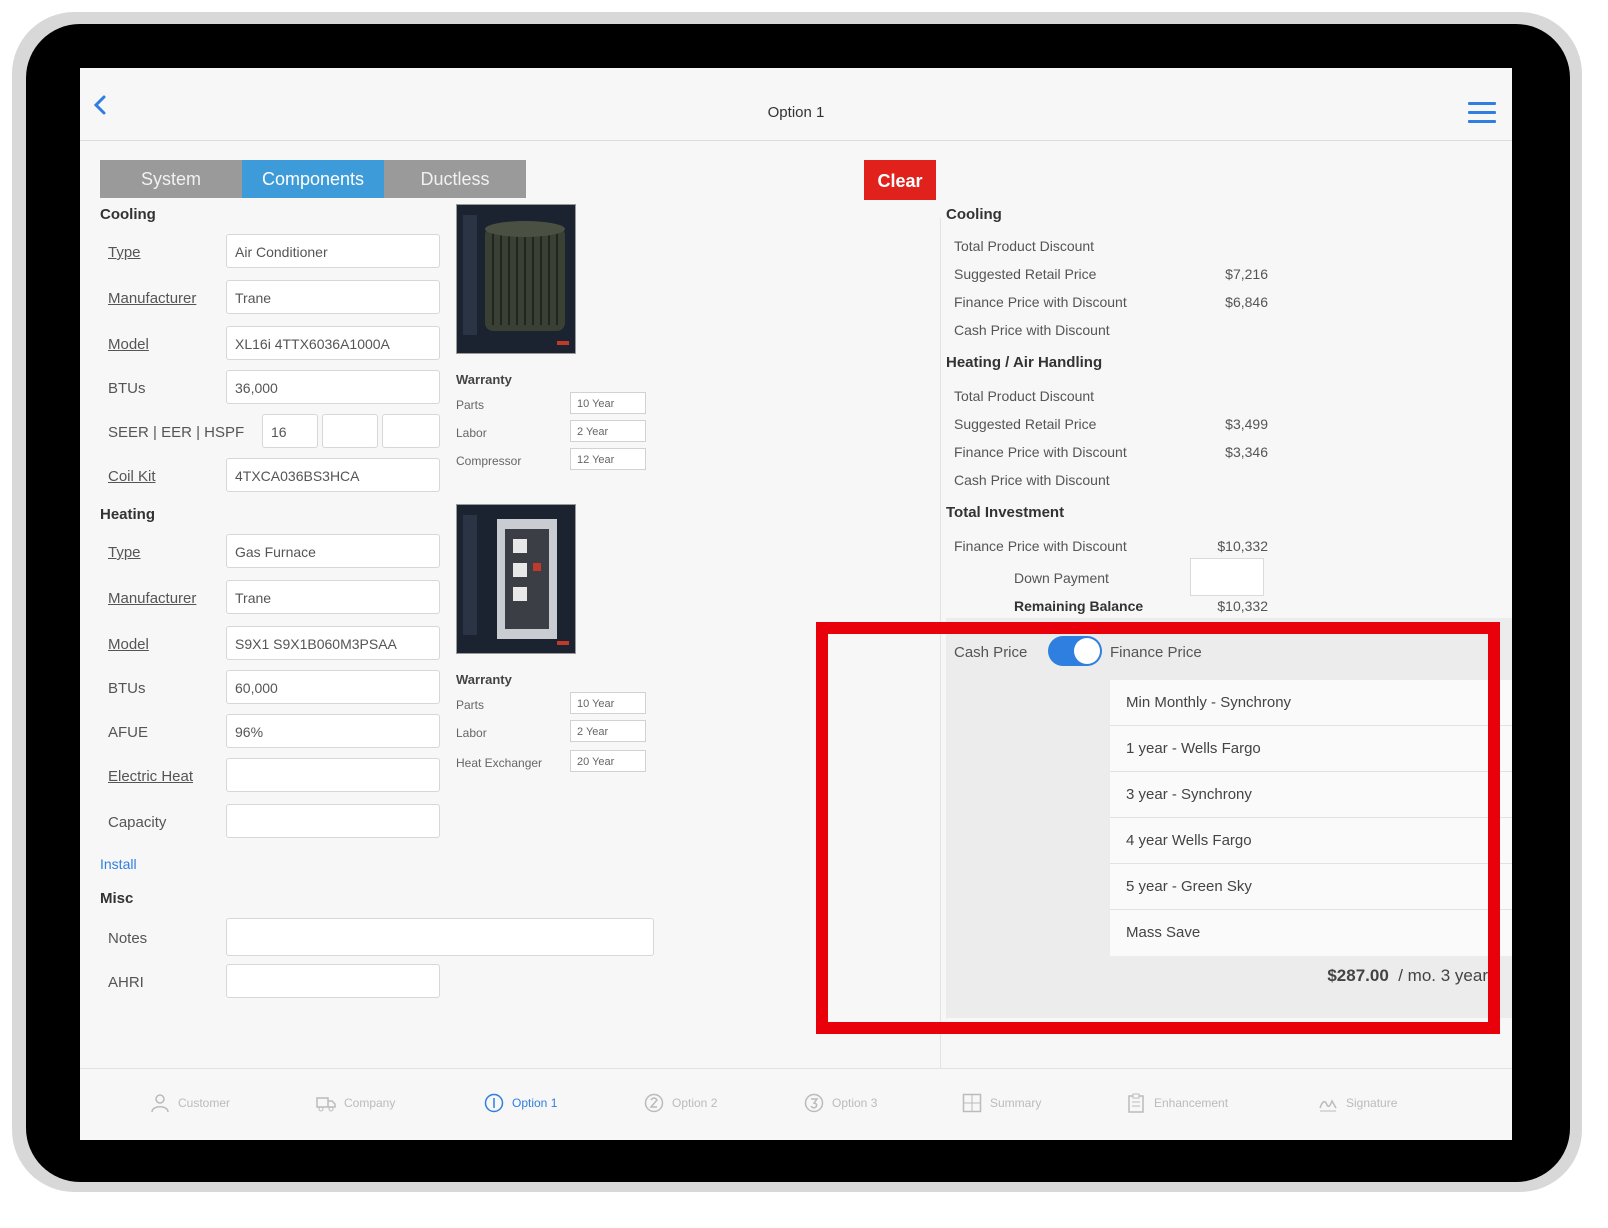 The image size is (1608, 1228). Describe the element at coordinates (126, 982) in the screenshot. I see `ahri-label: AHRI` at that location.